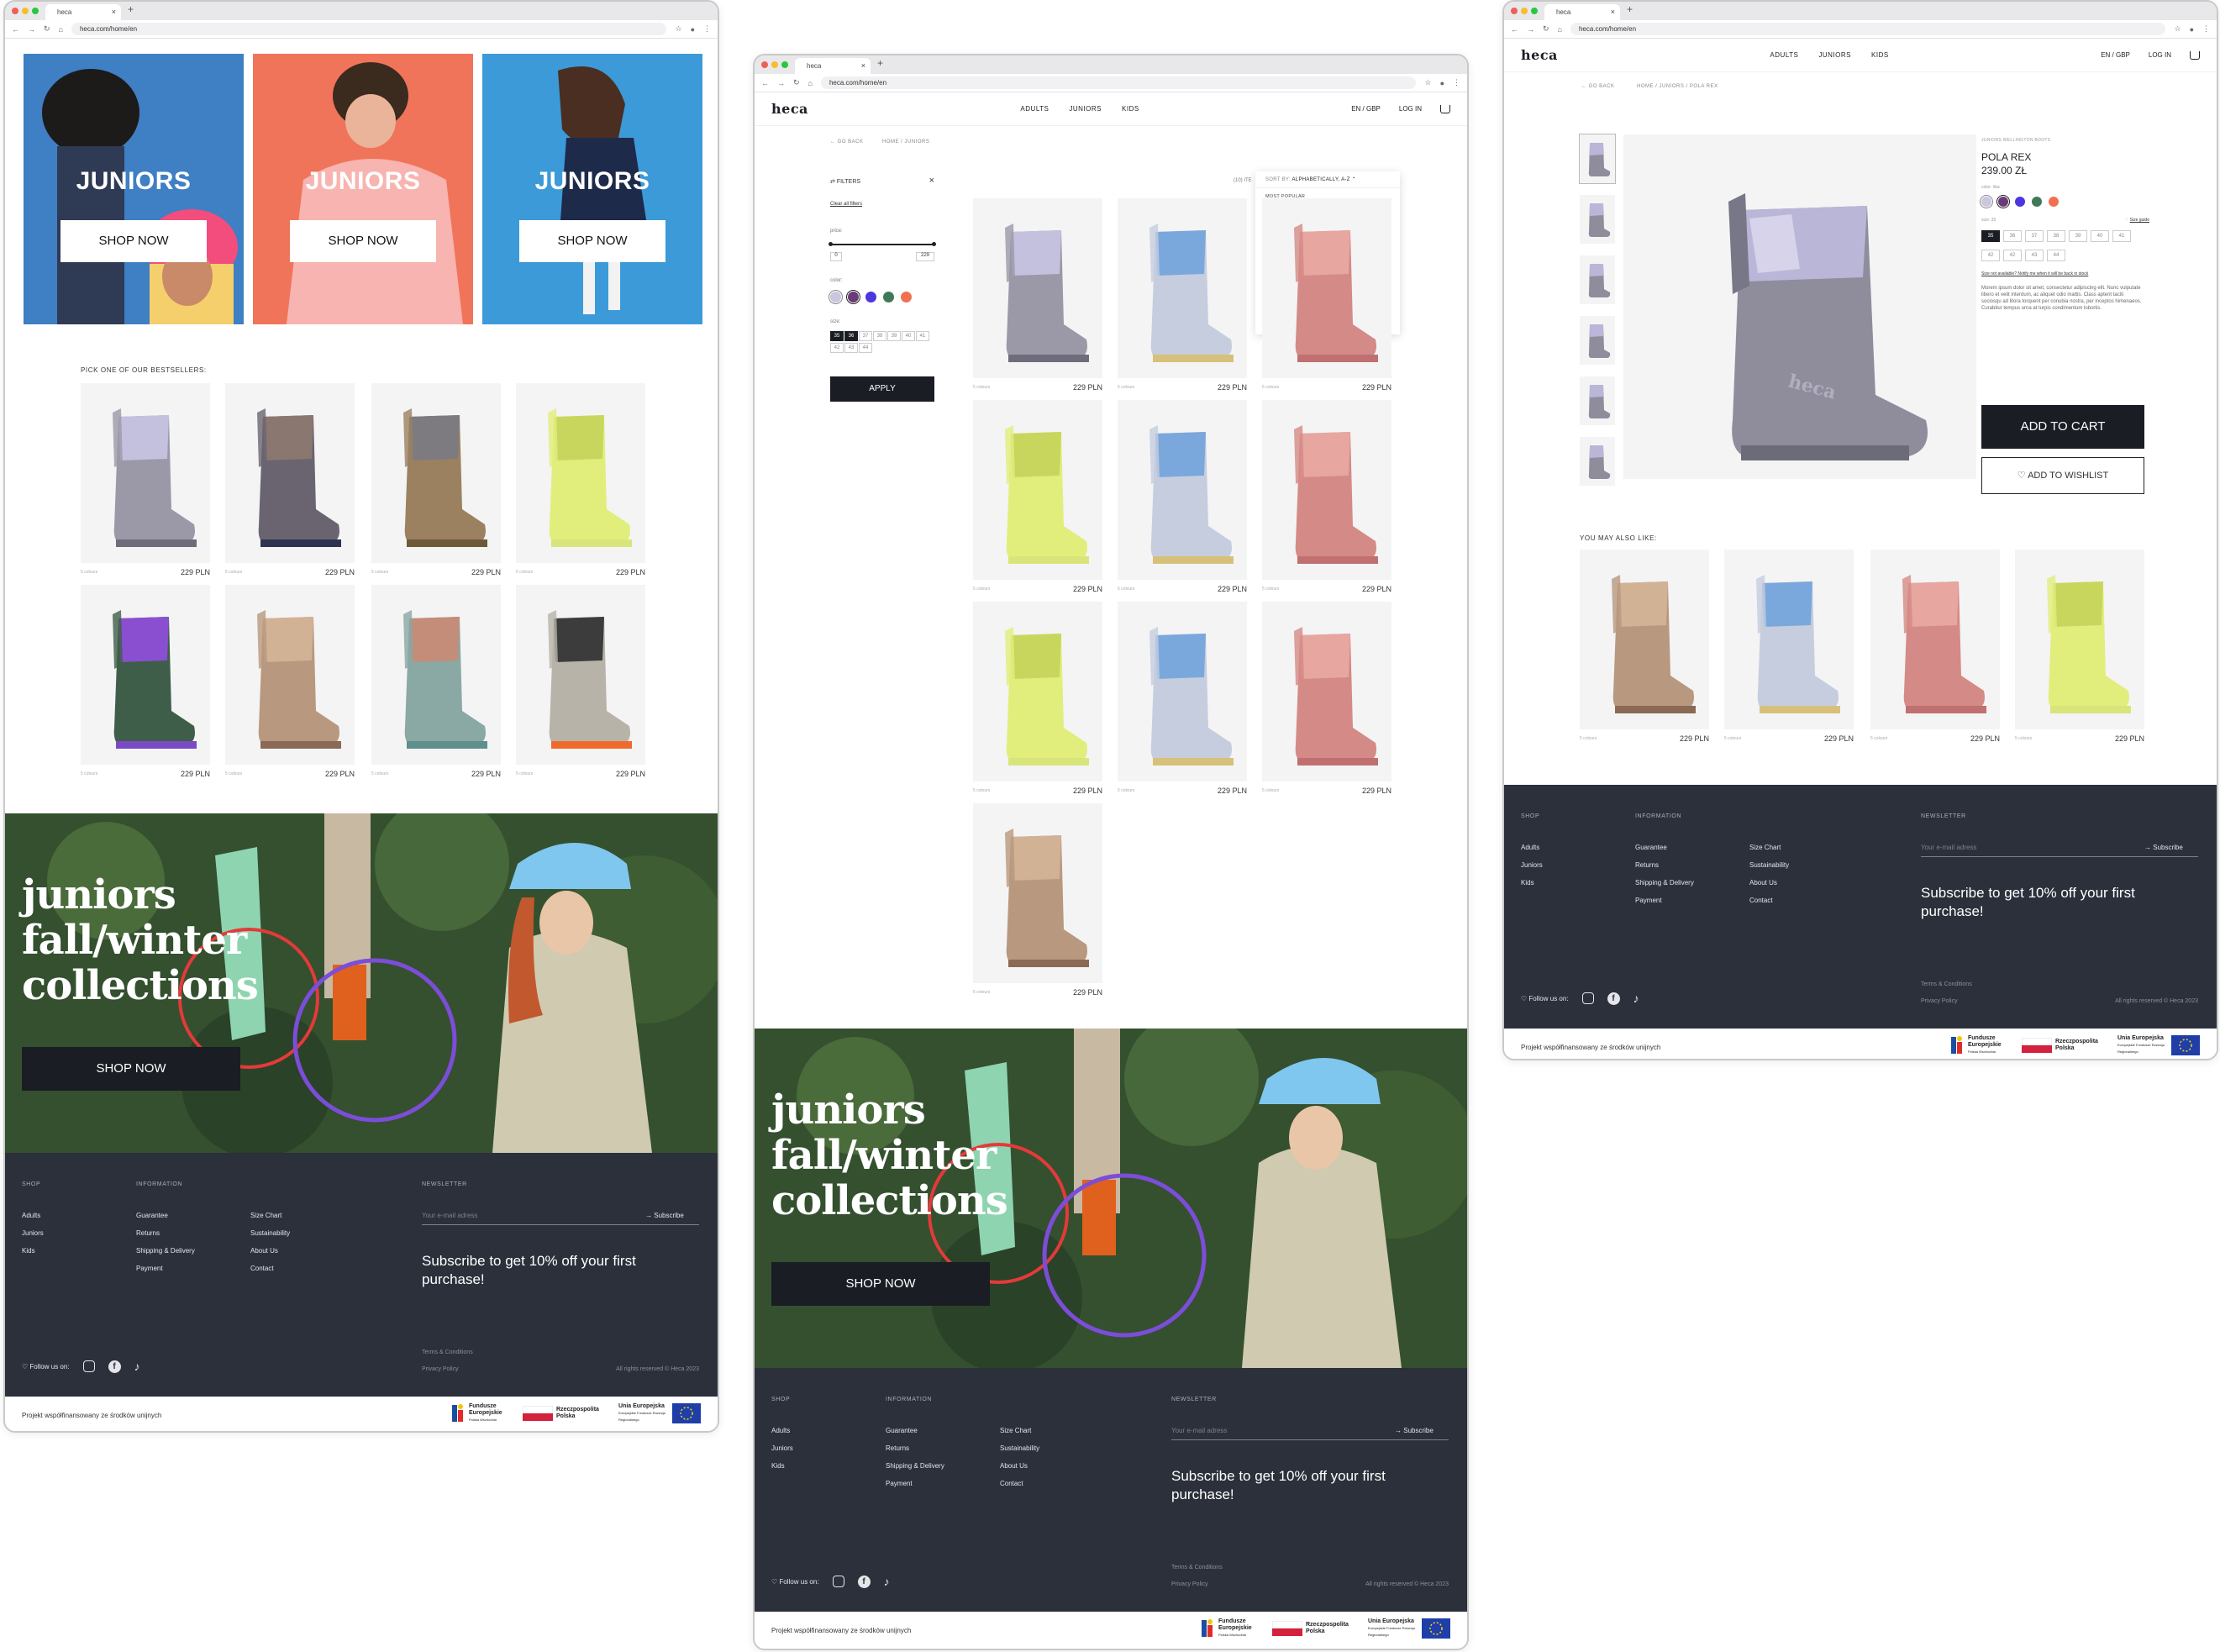 Image resolution: width=2220 pixels, height=1652 pixels. What do you see at coordinates (781, 83) in the screenshot?
I see `forward-icon: →` at bounding box center [781, 83].